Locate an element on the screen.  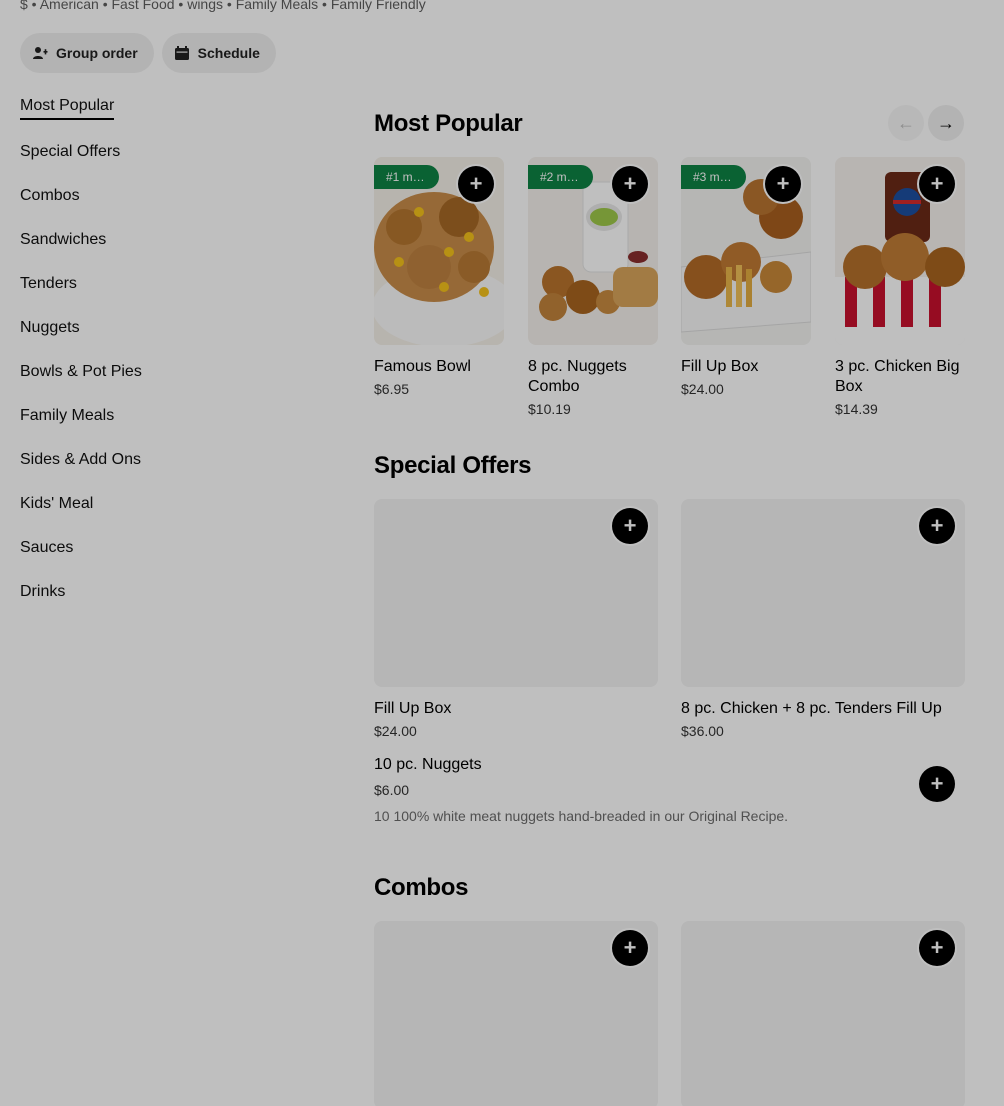
sidebar-item-label: Family Meals is located at coordinates (67, 415).